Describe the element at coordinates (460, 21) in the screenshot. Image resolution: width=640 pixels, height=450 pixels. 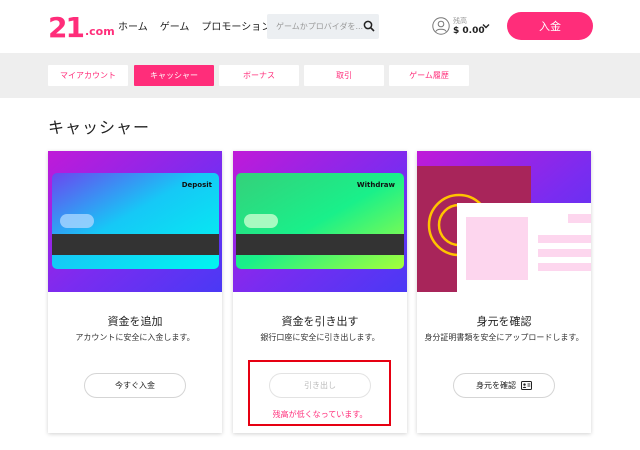
I see `balance-label: 残高` at that location.